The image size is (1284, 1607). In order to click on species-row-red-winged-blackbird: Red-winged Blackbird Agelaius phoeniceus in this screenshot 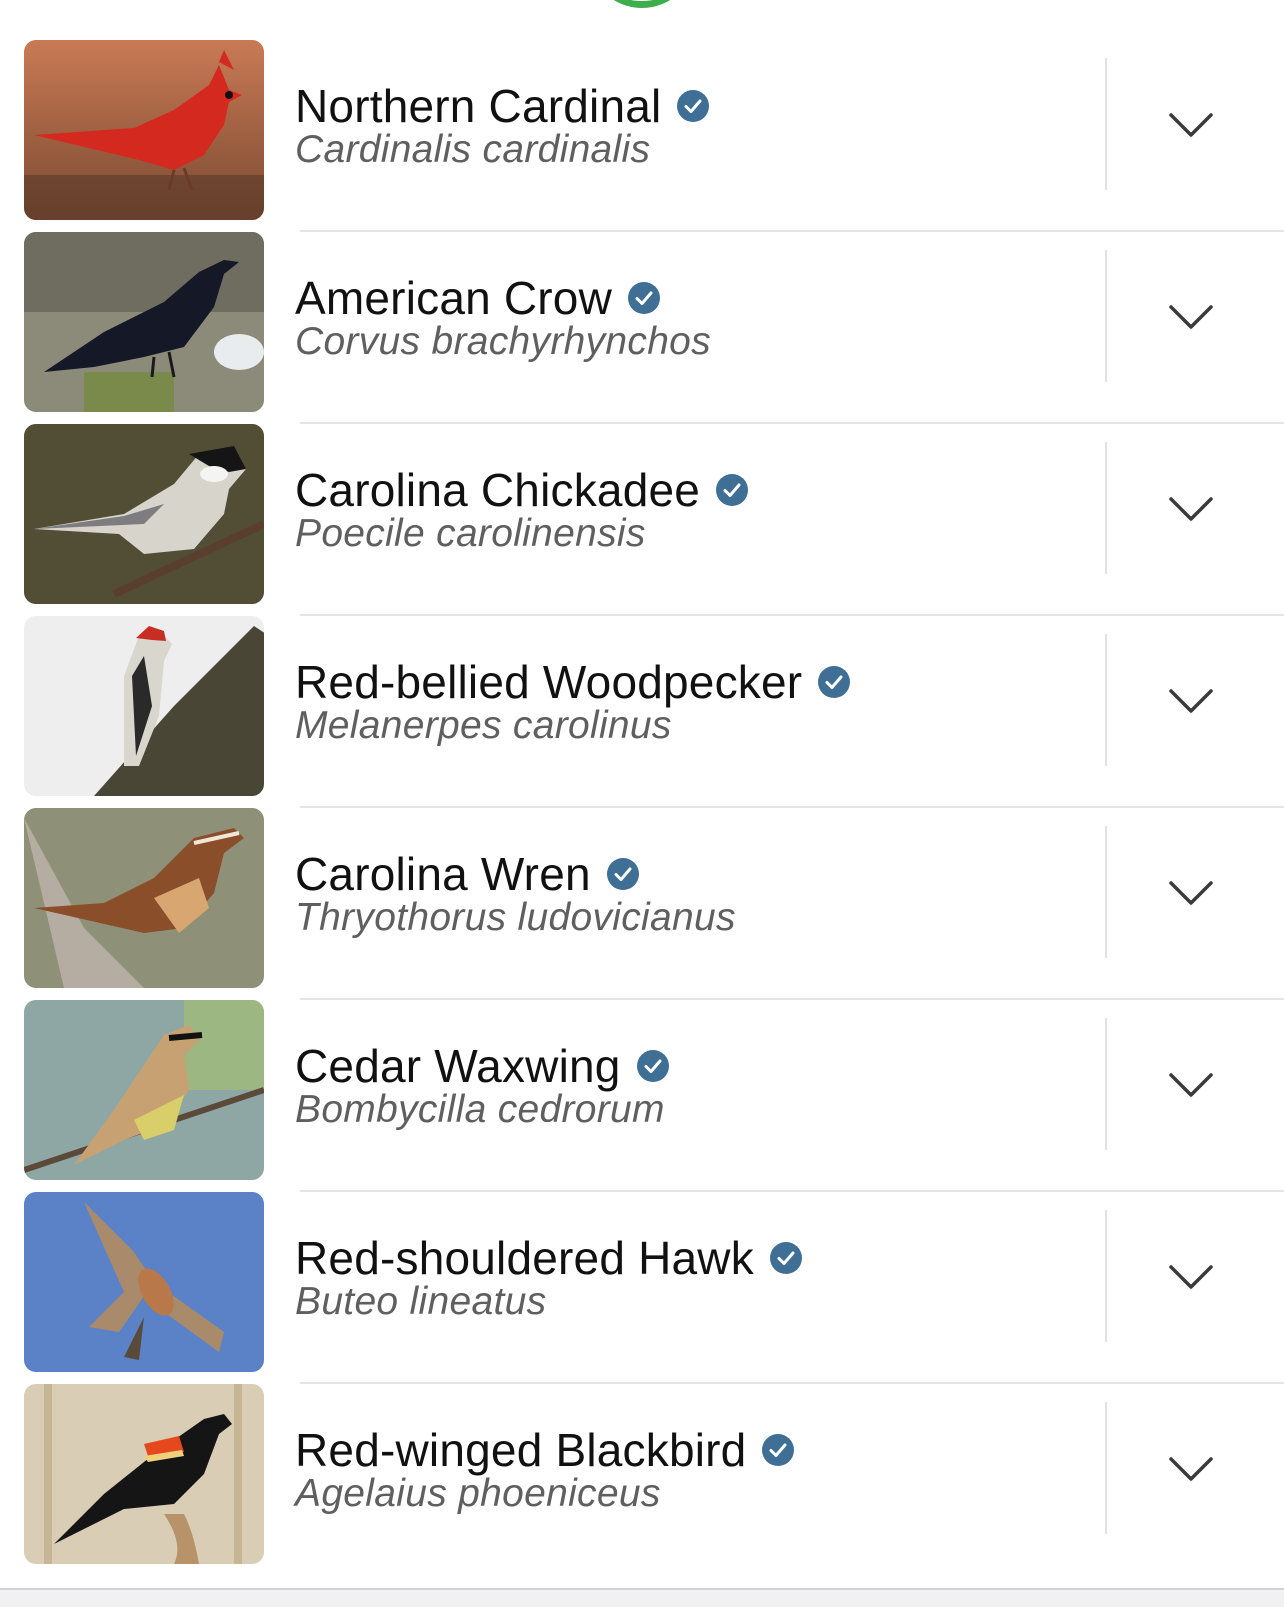, I will do `click(642, 1480)`.